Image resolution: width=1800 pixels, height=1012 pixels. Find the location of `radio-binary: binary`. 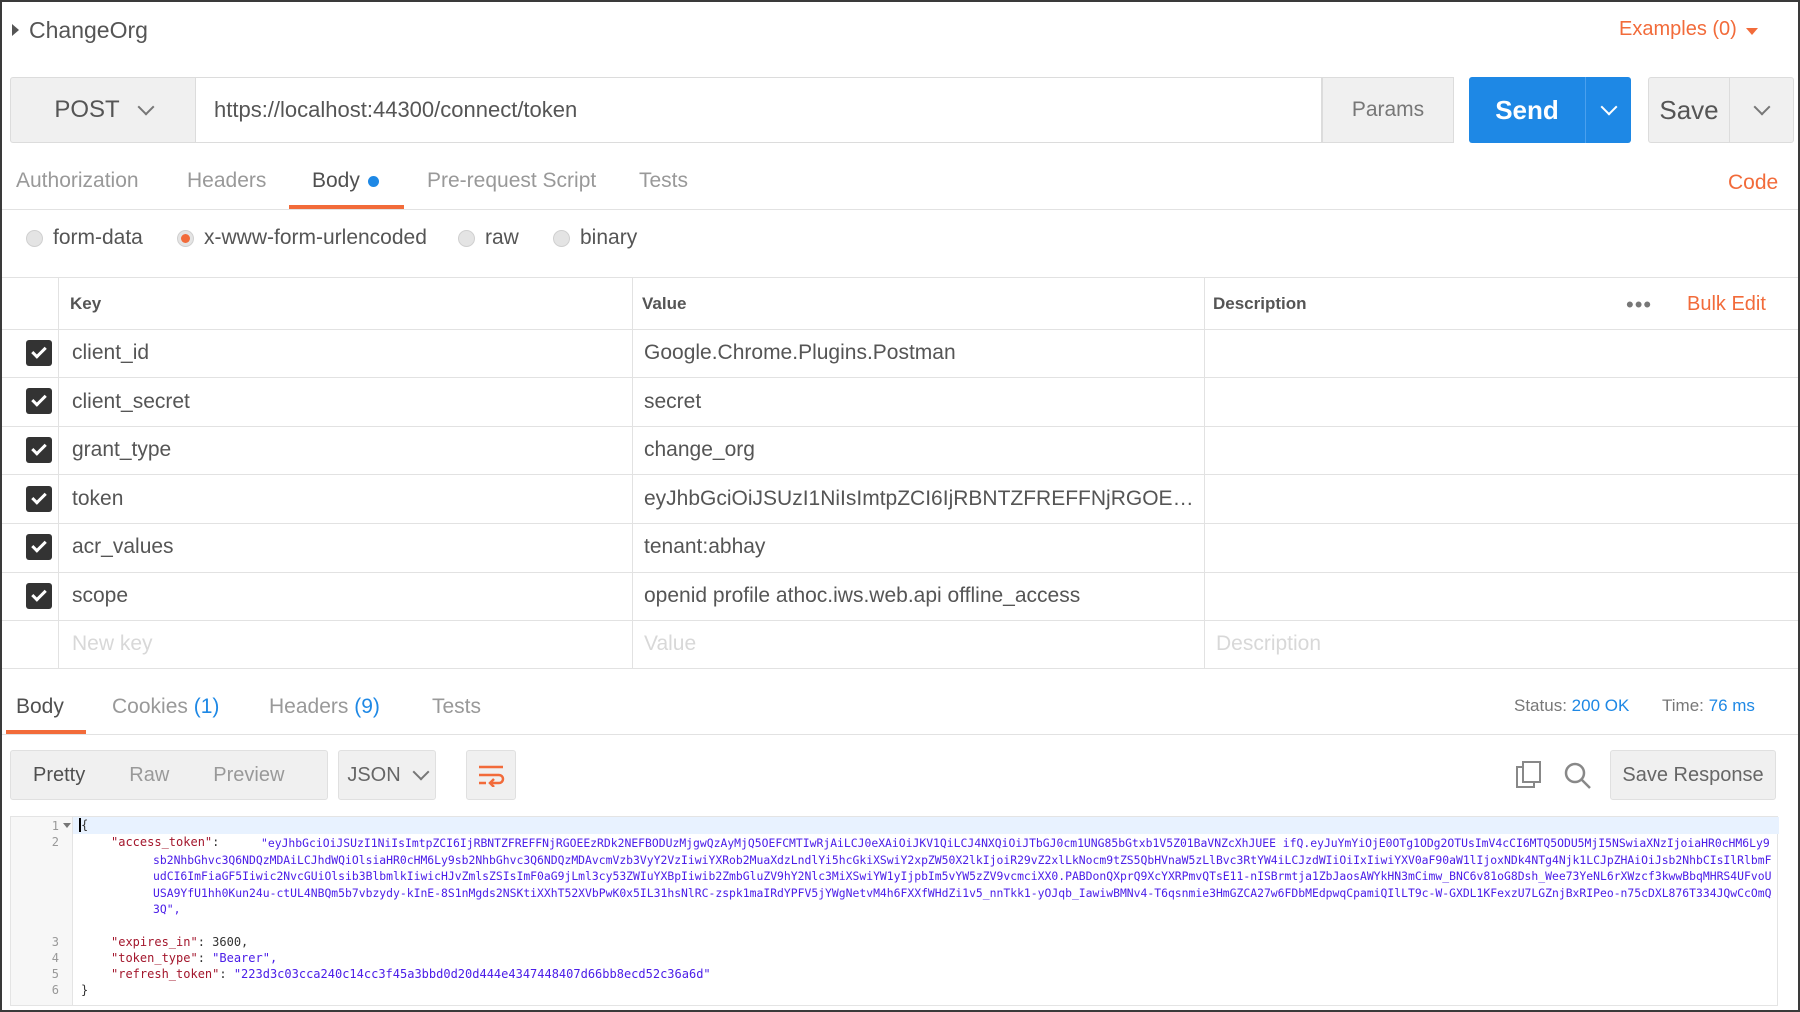

radio-binary: binary is located at coordinates (595, 238).